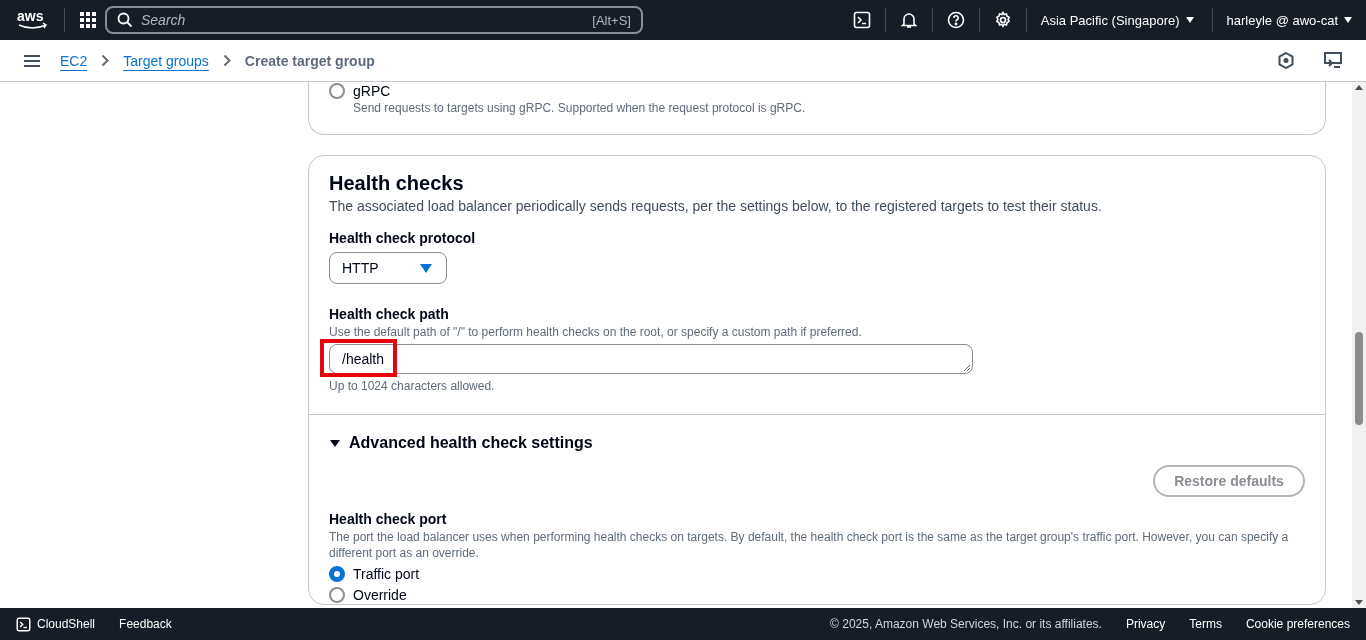 The width and height of the screenshot is (1366, 640). Describe the element at coordinates (1333, 60) in the screenshot. I see `screen-icon` at that location.